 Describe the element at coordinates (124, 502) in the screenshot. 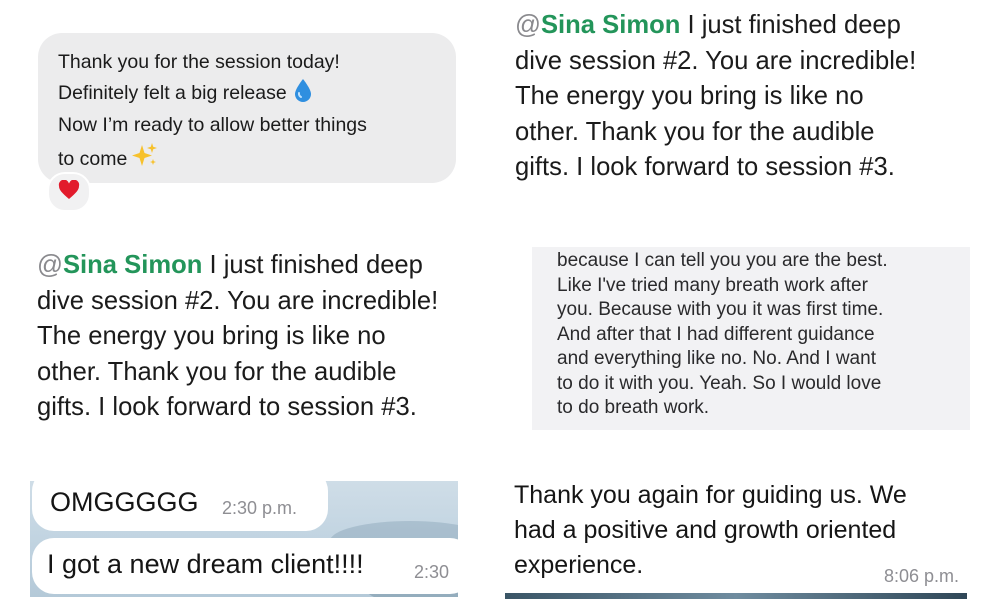

I see `message-text: OMGGGGG` at that location.